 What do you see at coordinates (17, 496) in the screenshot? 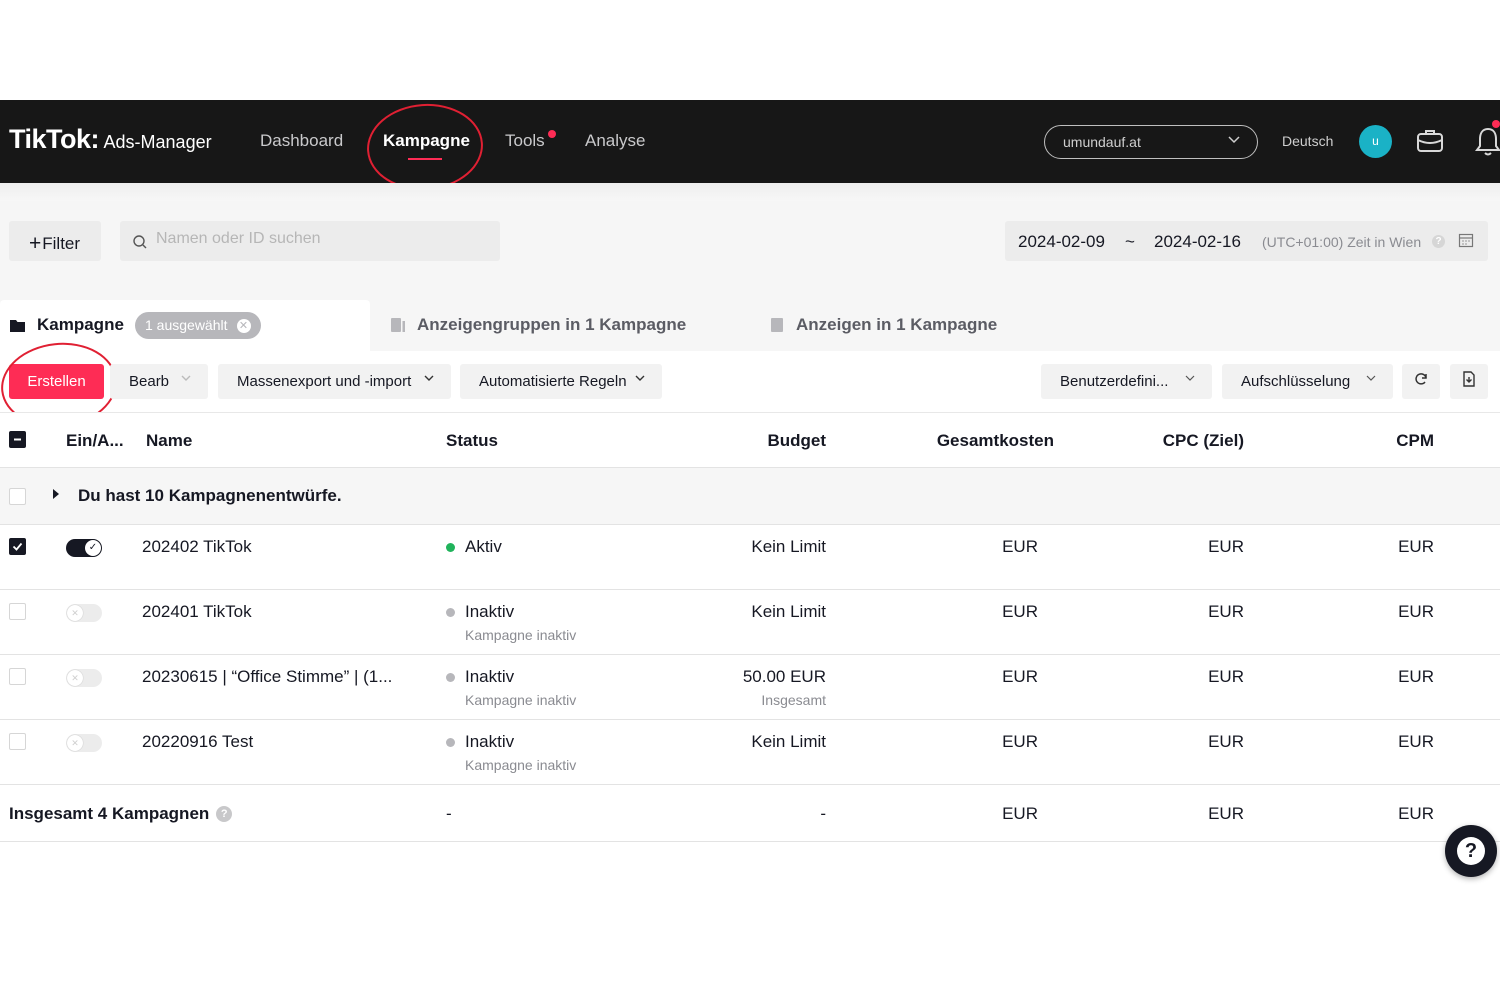
I see `drafts-checkbox` at bounding box center [17, 496].